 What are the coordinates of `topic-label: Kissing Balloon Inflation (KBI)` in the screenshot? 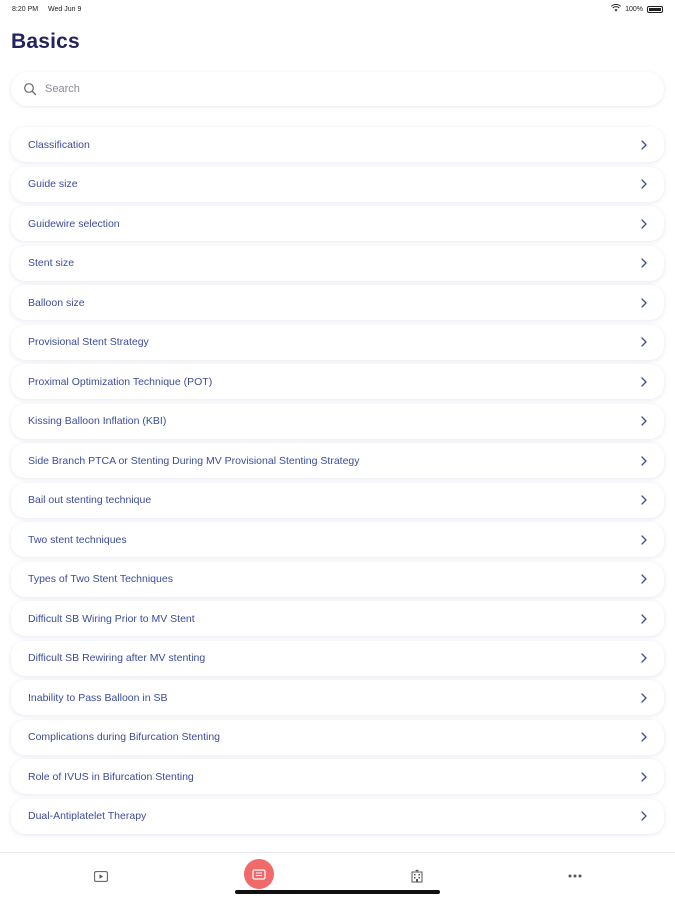 It's located at (97, 421).